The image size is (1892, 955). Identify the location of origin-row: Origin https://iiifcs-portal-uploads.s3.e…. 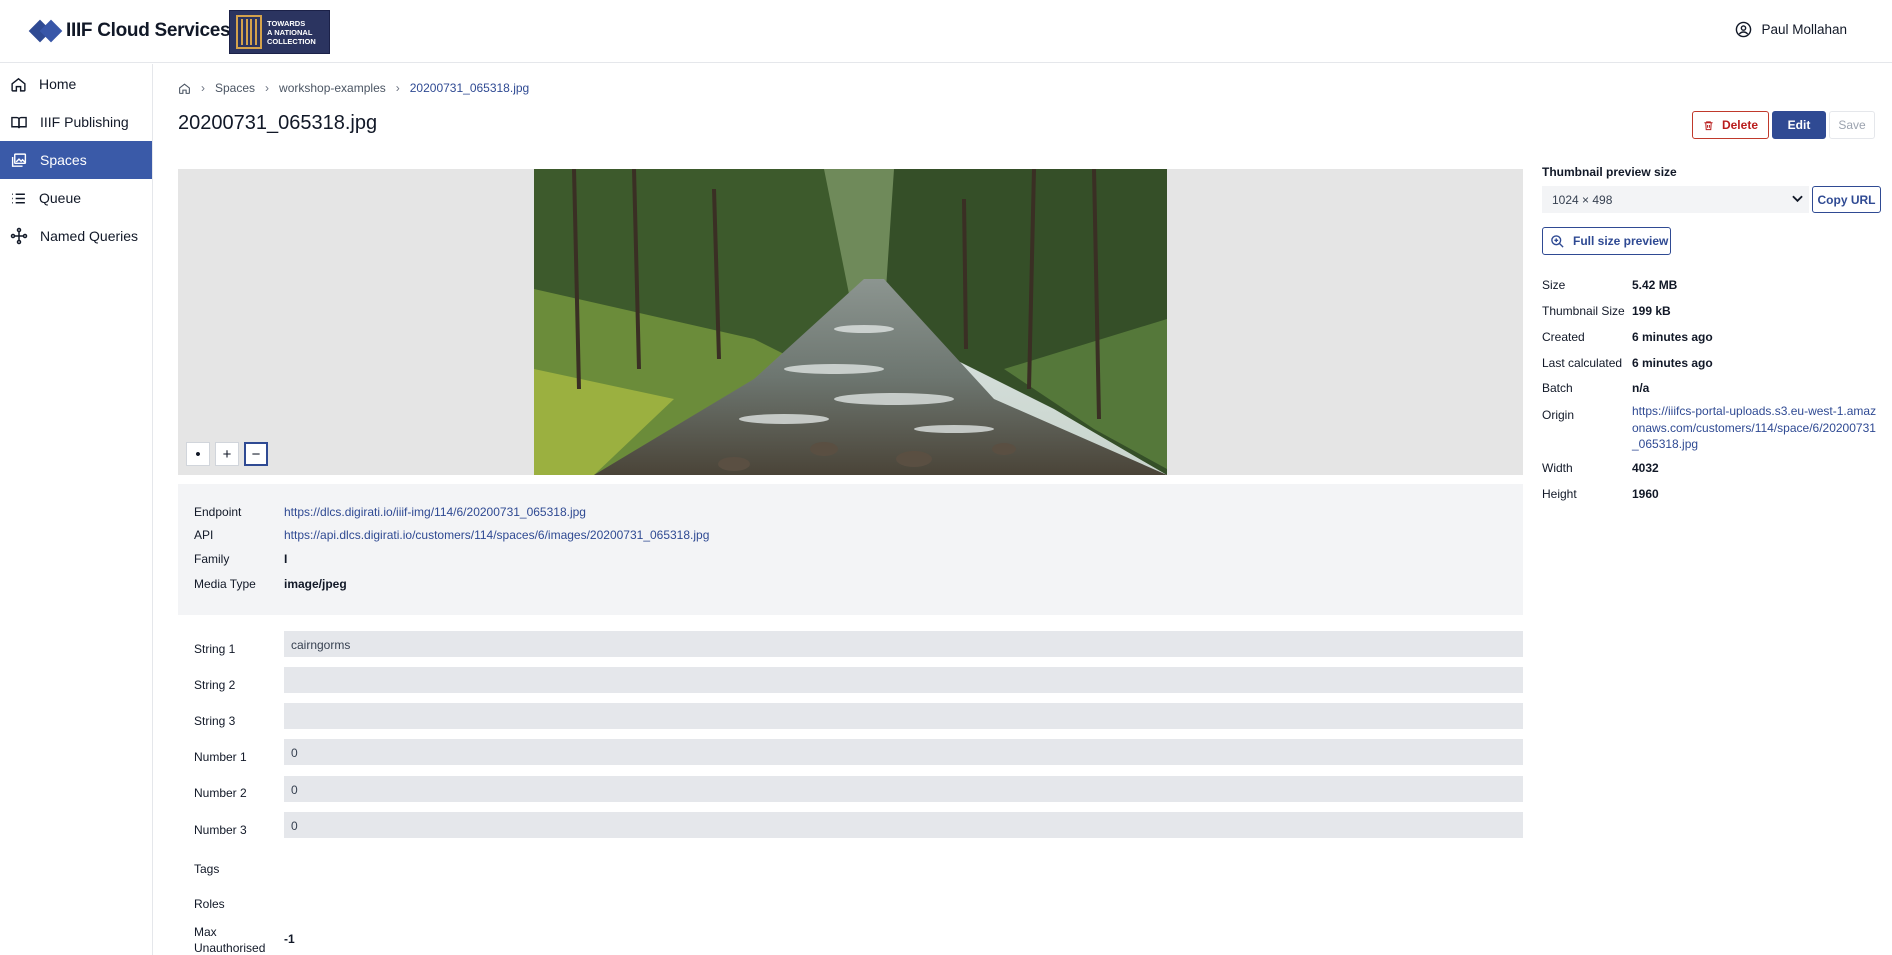
(1711, 428).